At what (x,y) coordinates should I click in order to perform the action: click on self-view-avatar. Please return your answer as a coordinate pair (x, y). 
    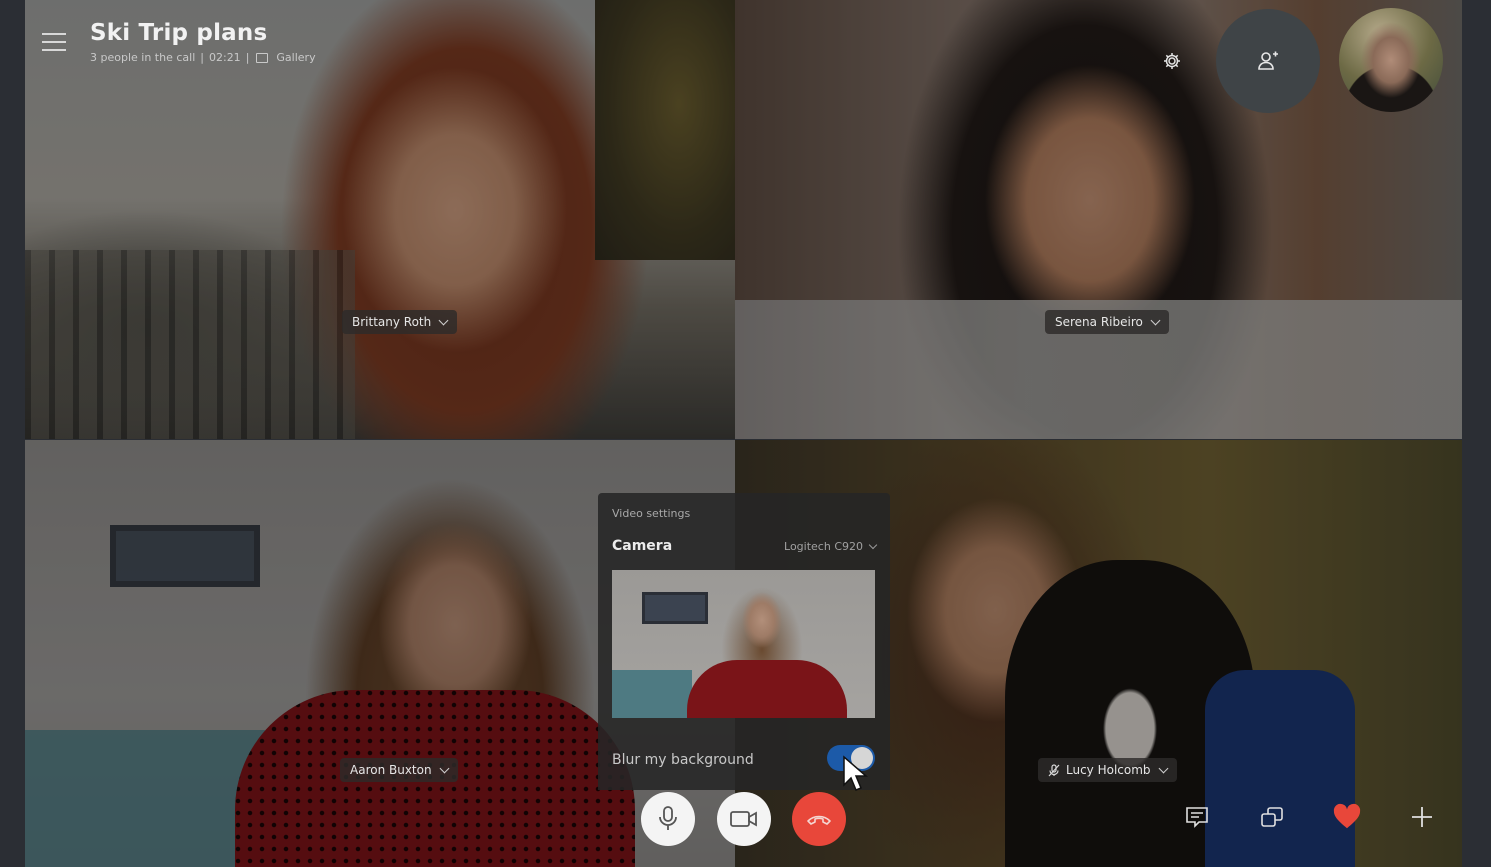
    Looking at the image, I should click on (1391, 60).